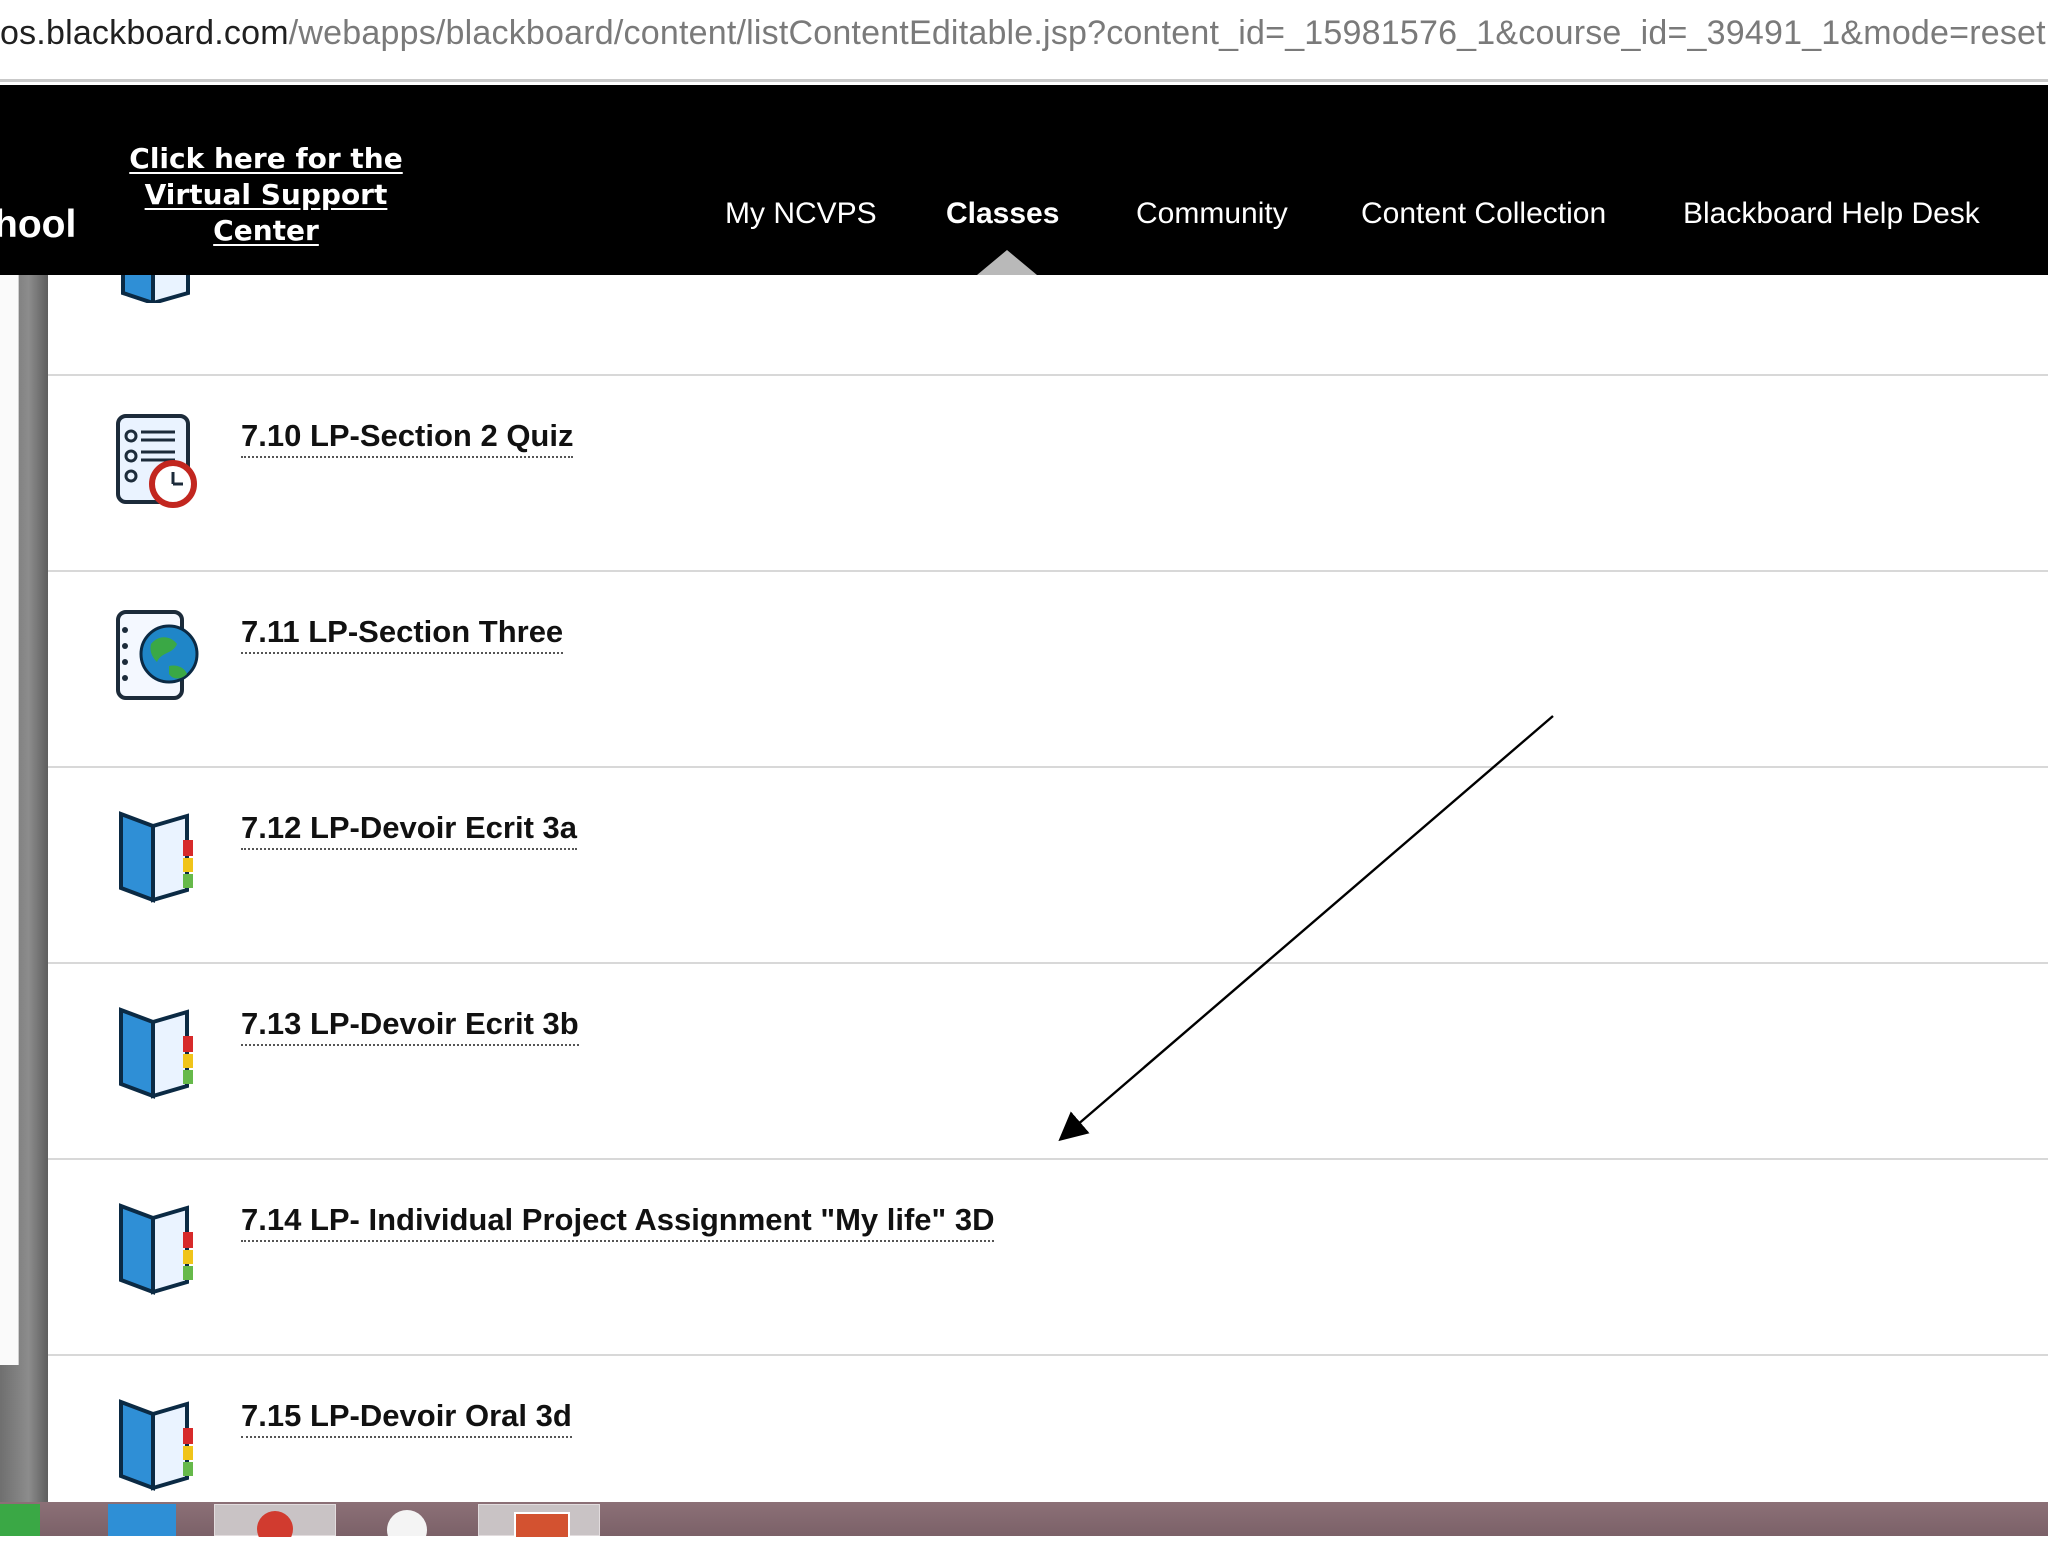  I want to click on chrome-icon, so click(275, 1524).